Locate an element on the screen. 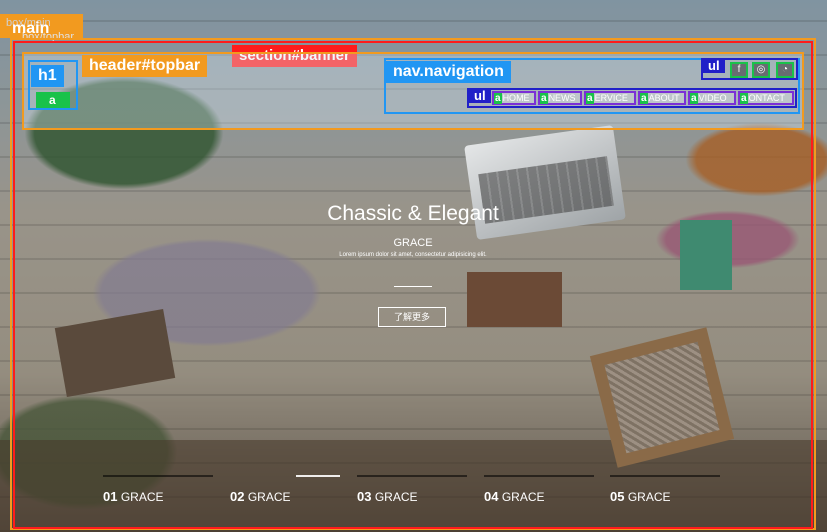 The image size is (827, 532). slide-text: 03 GRACE is located at coordinates (412, 496).